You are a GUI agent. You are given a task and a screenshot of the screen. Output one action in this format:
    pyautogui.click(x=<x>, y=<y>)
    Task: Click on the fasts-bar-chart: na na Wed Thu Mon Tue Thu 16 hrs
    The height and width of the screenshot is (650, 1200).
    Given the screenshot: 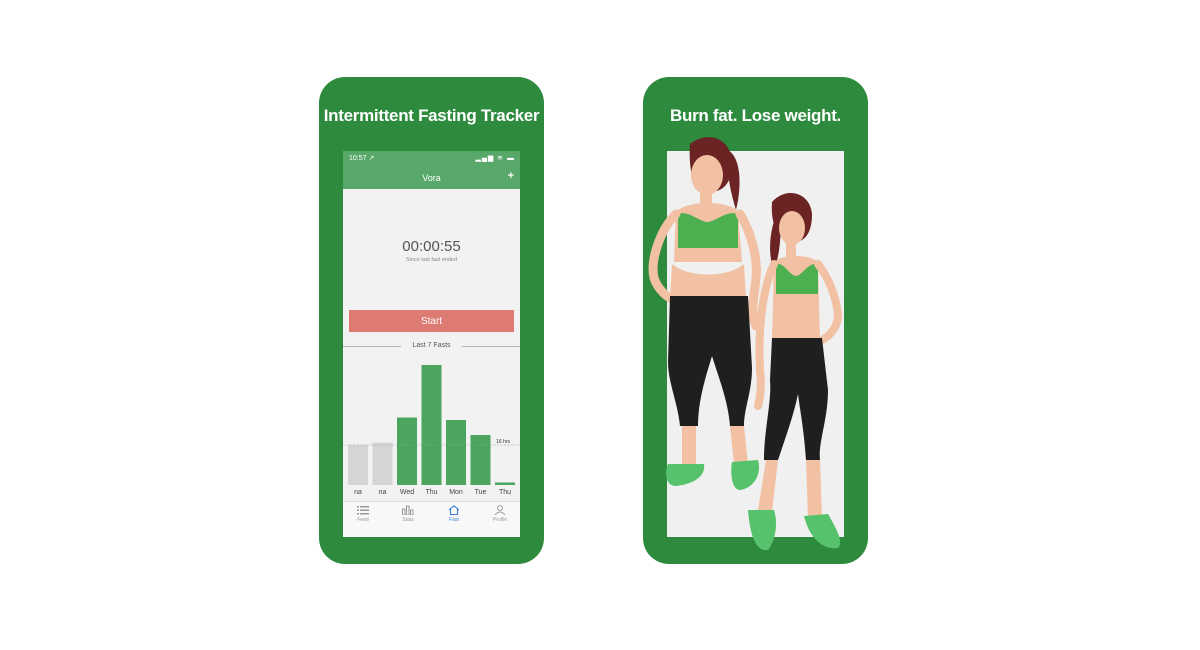 What is the action you would take?
    pyautogui.click(x=431, y=430)
    